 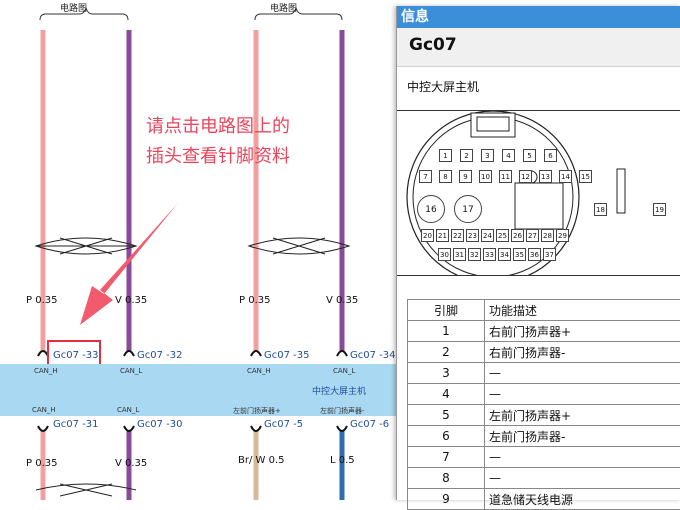 What do you see at coordinates (582, 499) in the screenshot?
I see `pin-function-cell: 道急储天线电源` at bounding box center [582, 499].